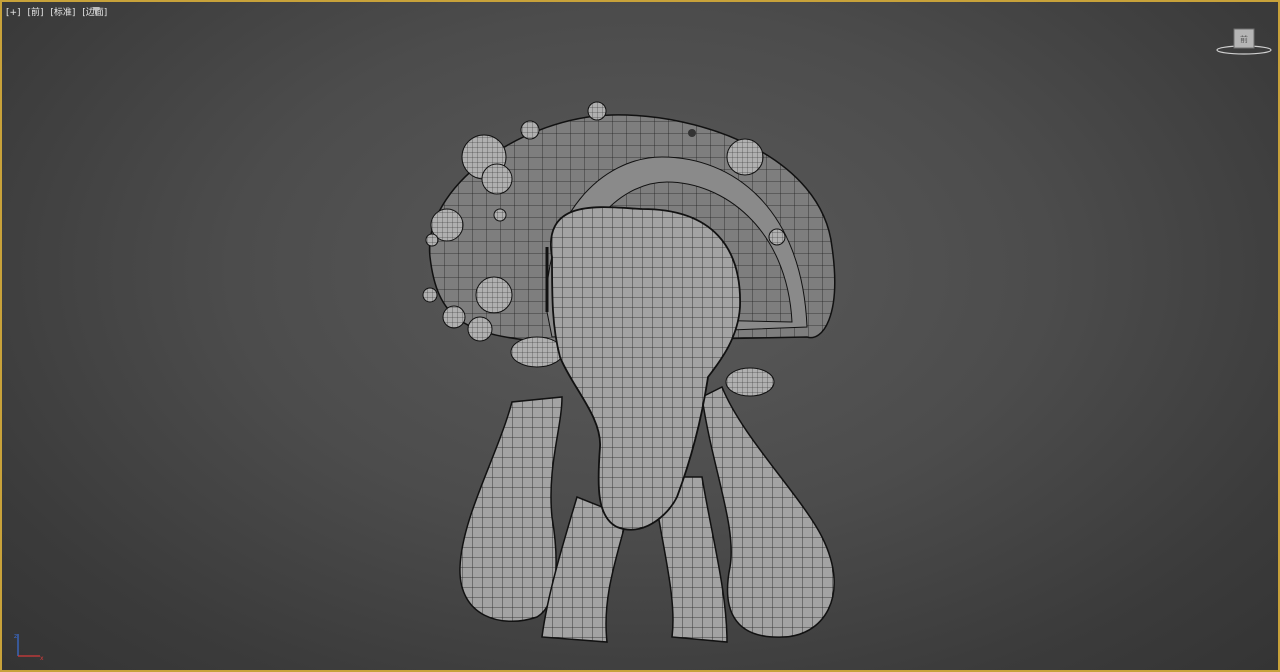 This screenshot has width=1280, height=672. What do you see at coordinates (15, 636) in the screenshot?
I see `svg-text: z` at bounding box center [15, 636].